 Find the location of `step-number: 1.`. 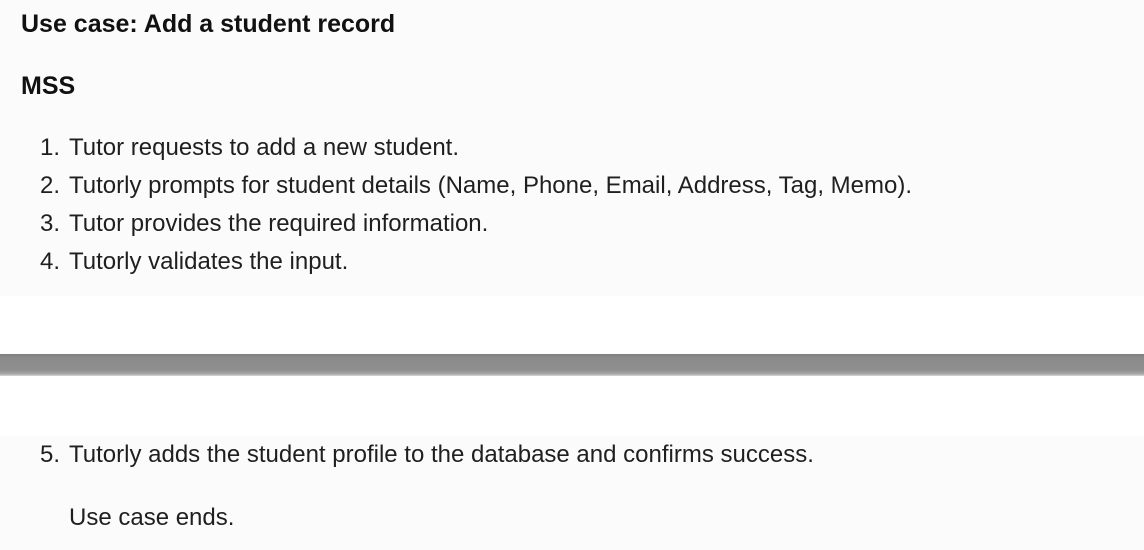

step-number: 1. is located at coordinates (50, 147).